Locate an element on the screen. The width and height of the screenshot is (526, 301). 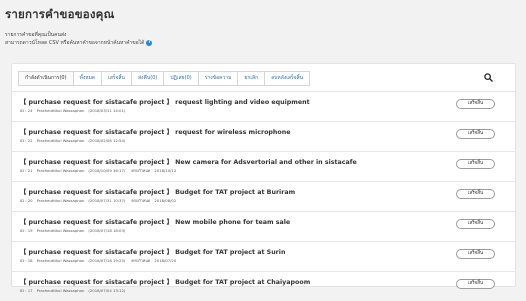
request-id: ID : 20 is located at coordinates (26, 200).